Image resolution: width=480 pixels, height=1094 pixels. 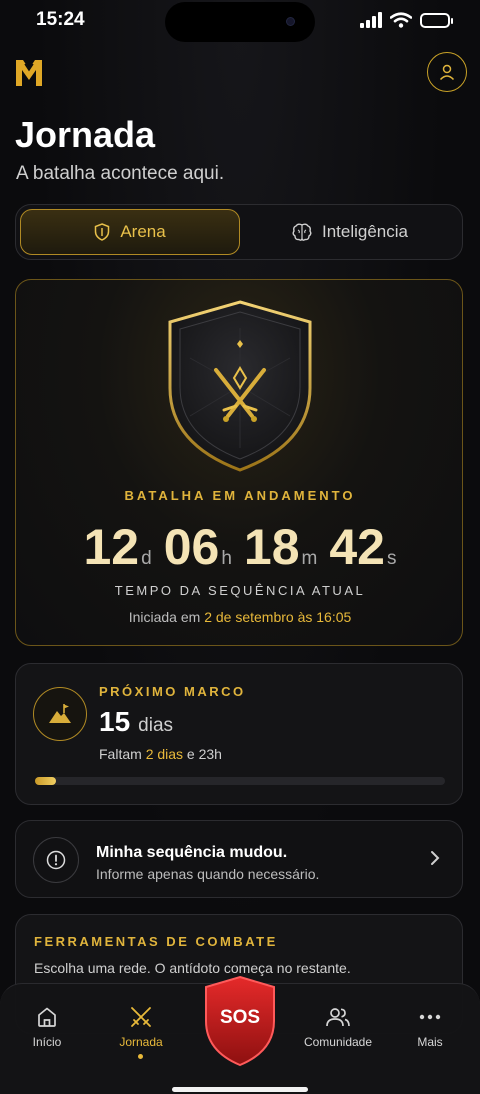 What do you see at coordinates (47, 1042) in the screenshot?
I see `nav-label-inicio: Início` at bounding box center [47, 1042].